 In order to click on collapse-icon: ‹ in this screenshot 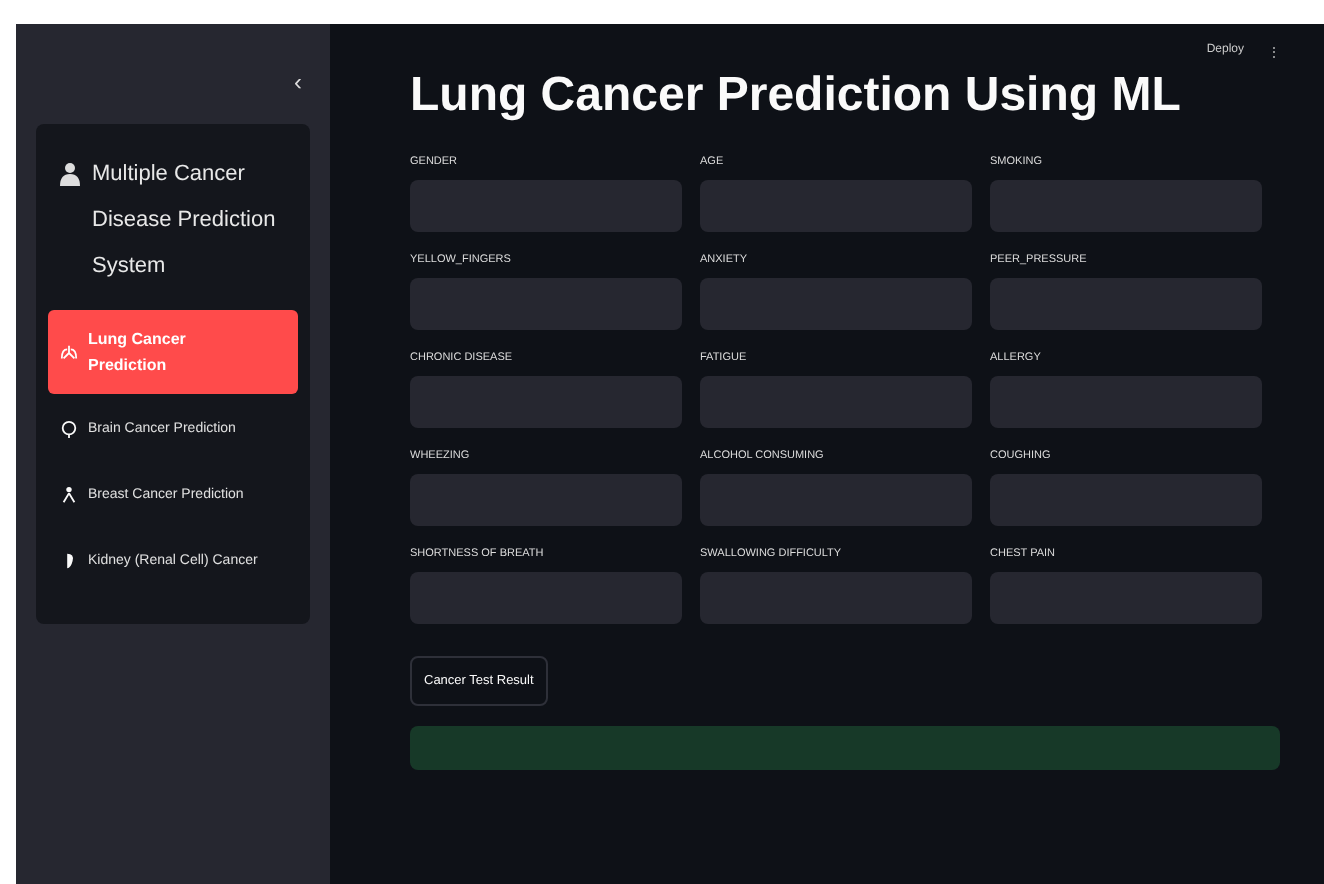, I will do `click(302, 82)`.